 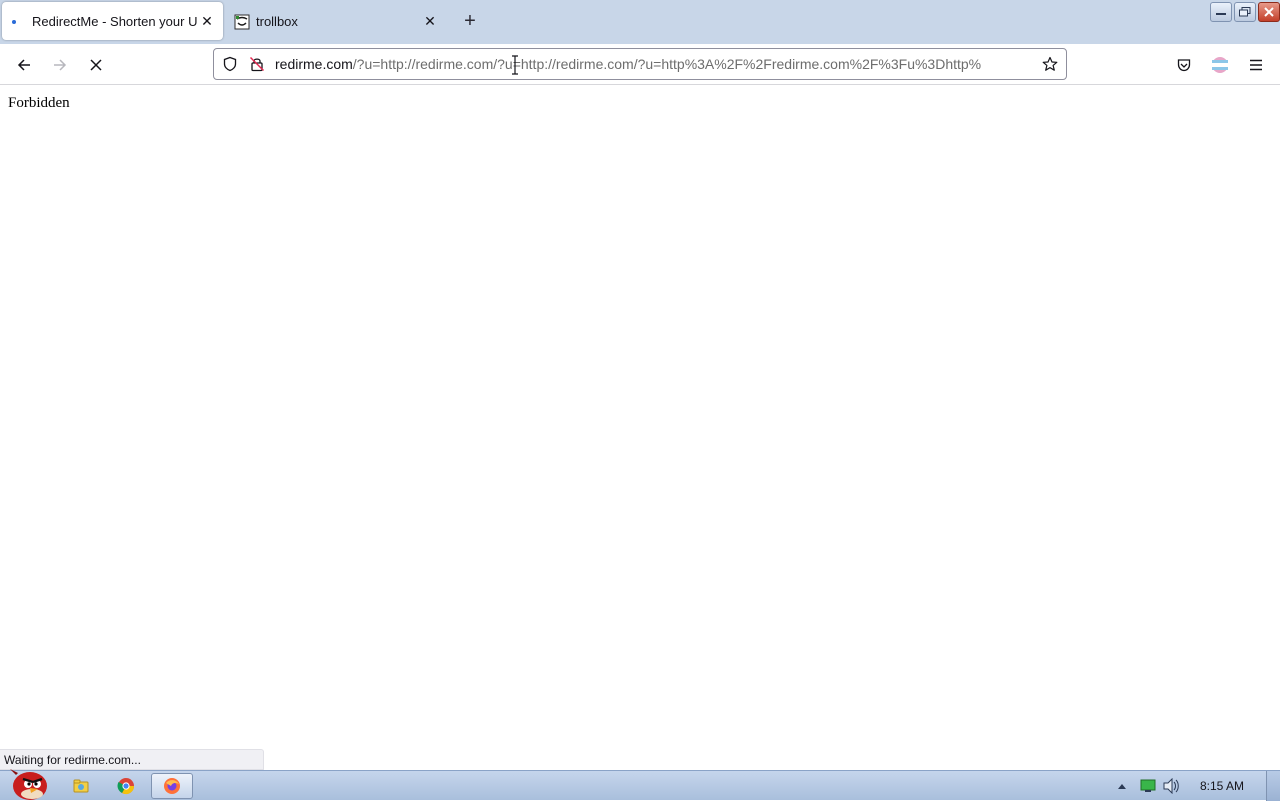 What do you see at coordinates (277, 21) in the screenshot?
I see `tab-title: trollbox` at bounding box center [277, 21].